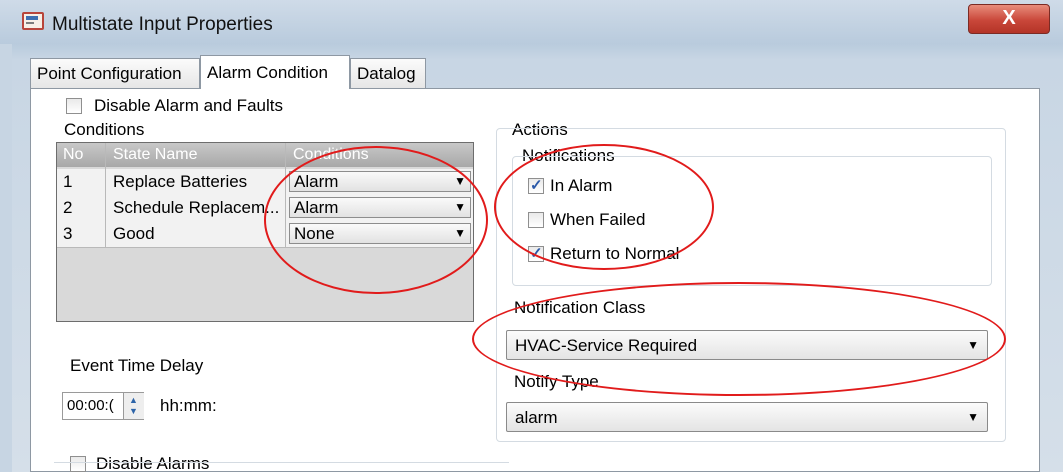  Describe the element at coordinates (115, 73) in the screenshot. I see `tab-point-configuration: Point Configuration` at that location.